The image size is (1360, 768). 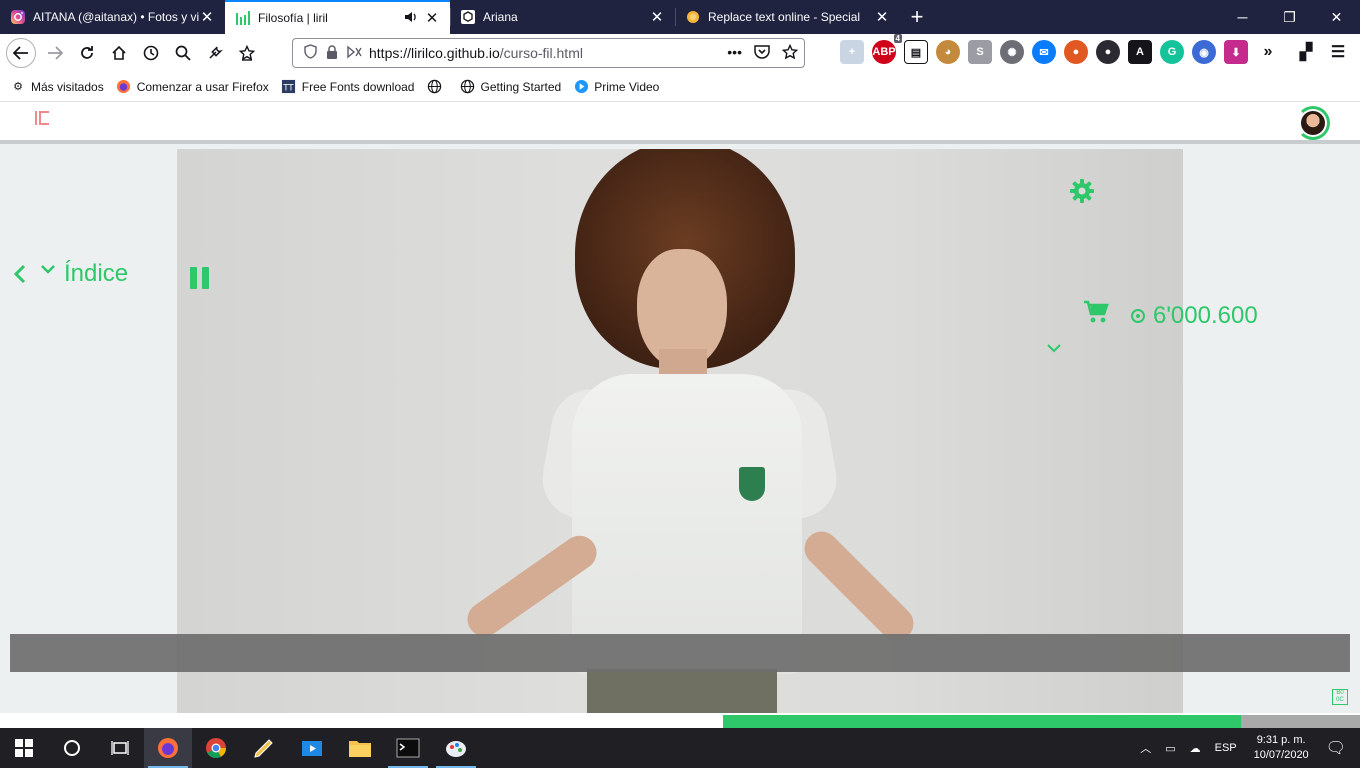 What do you see at coordinates (734, 53) in the screenshot?
I see `page-actions-icon: •••` at bounding box center [734, 53].